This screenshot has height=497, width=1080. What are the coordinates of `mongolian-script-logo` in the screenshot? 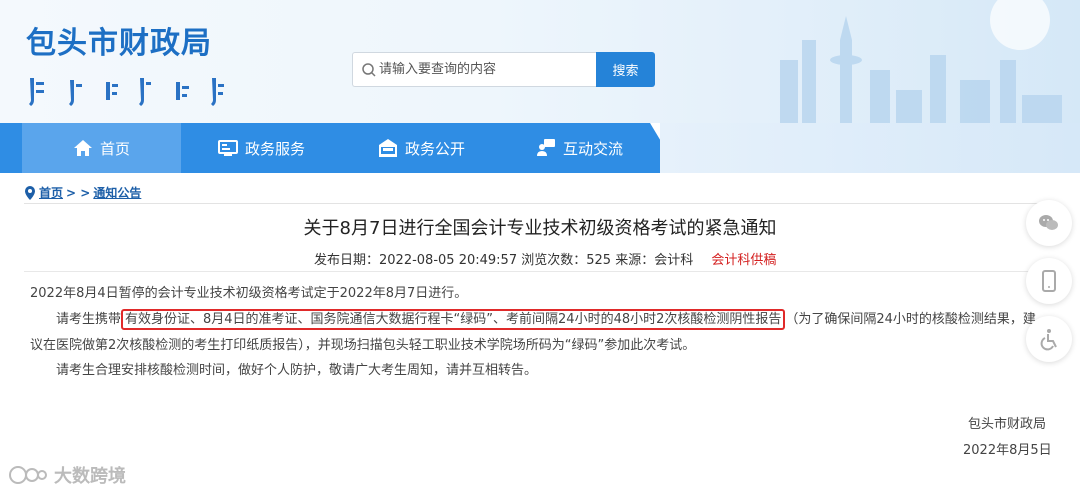 It's located at (126, 92).